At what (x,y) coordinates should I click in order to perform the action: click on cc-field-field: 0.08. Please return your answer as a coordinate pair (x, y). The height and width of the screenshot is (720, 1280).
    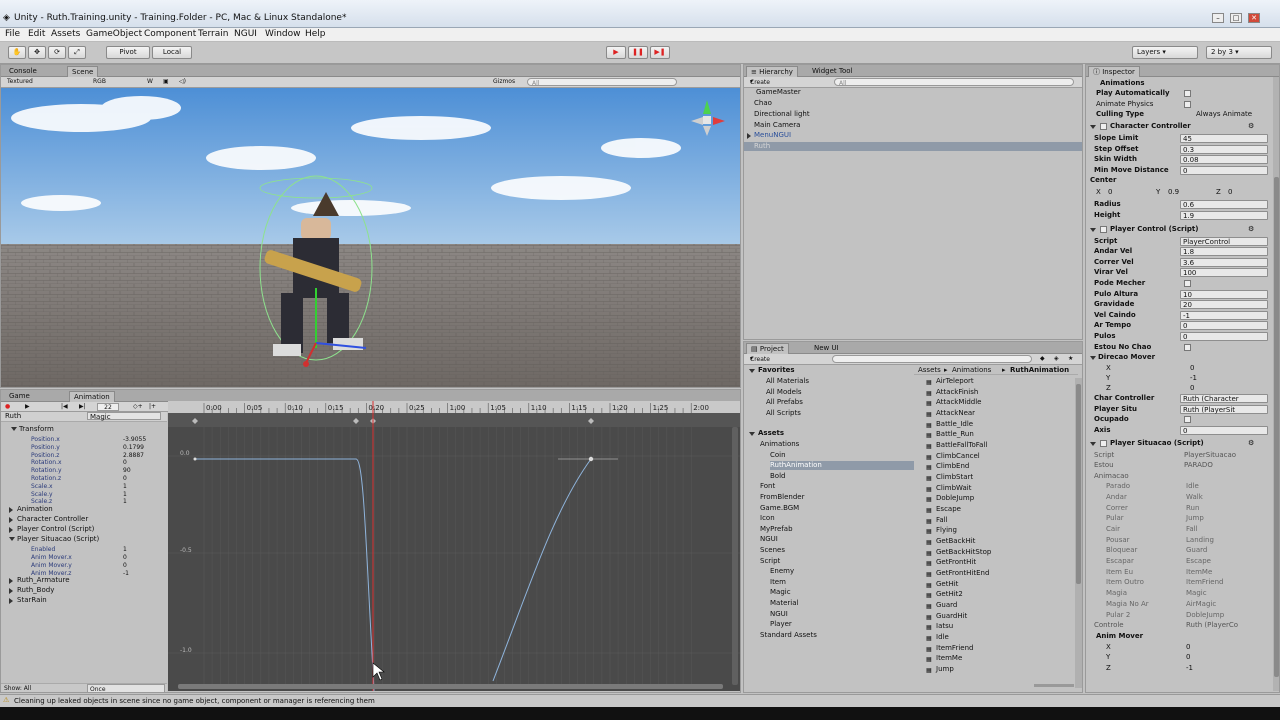
    Looking at the image, I should click on (1224, 160).